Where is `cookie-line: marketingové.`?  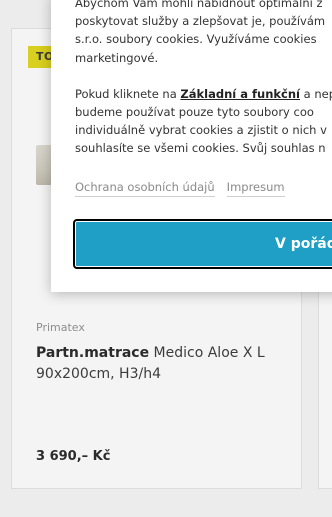 cookie-line: marketingové. is located at coordinates (117, 57).